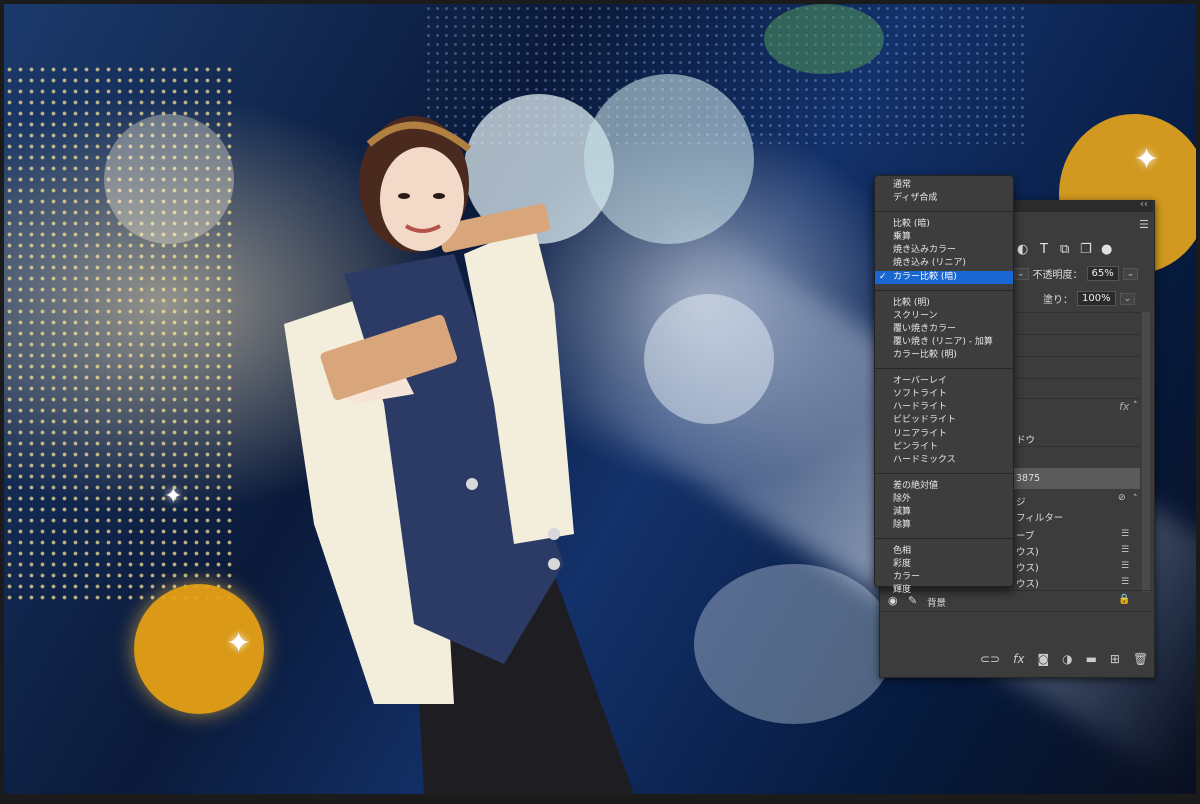 This screenshot has height=804, width=1200. I want to click on selected-layer-name: 3875, so click(1028, 478).